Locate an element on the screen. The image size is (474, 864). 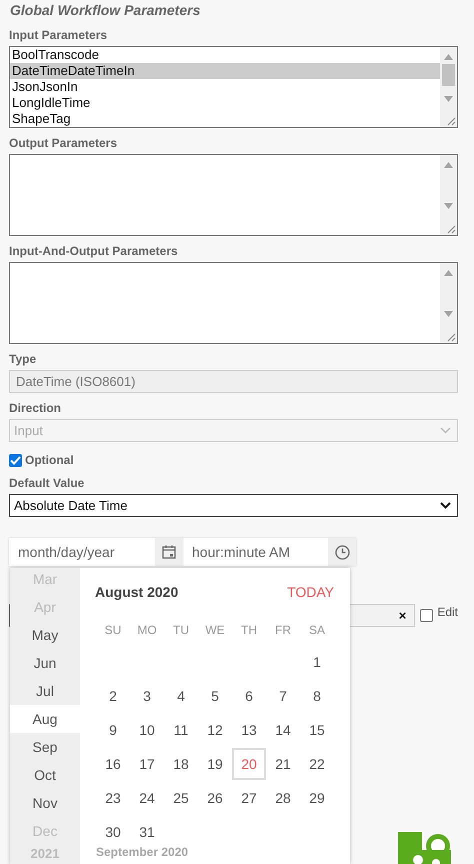
calendar-icon is located at coordinates (169, 552).